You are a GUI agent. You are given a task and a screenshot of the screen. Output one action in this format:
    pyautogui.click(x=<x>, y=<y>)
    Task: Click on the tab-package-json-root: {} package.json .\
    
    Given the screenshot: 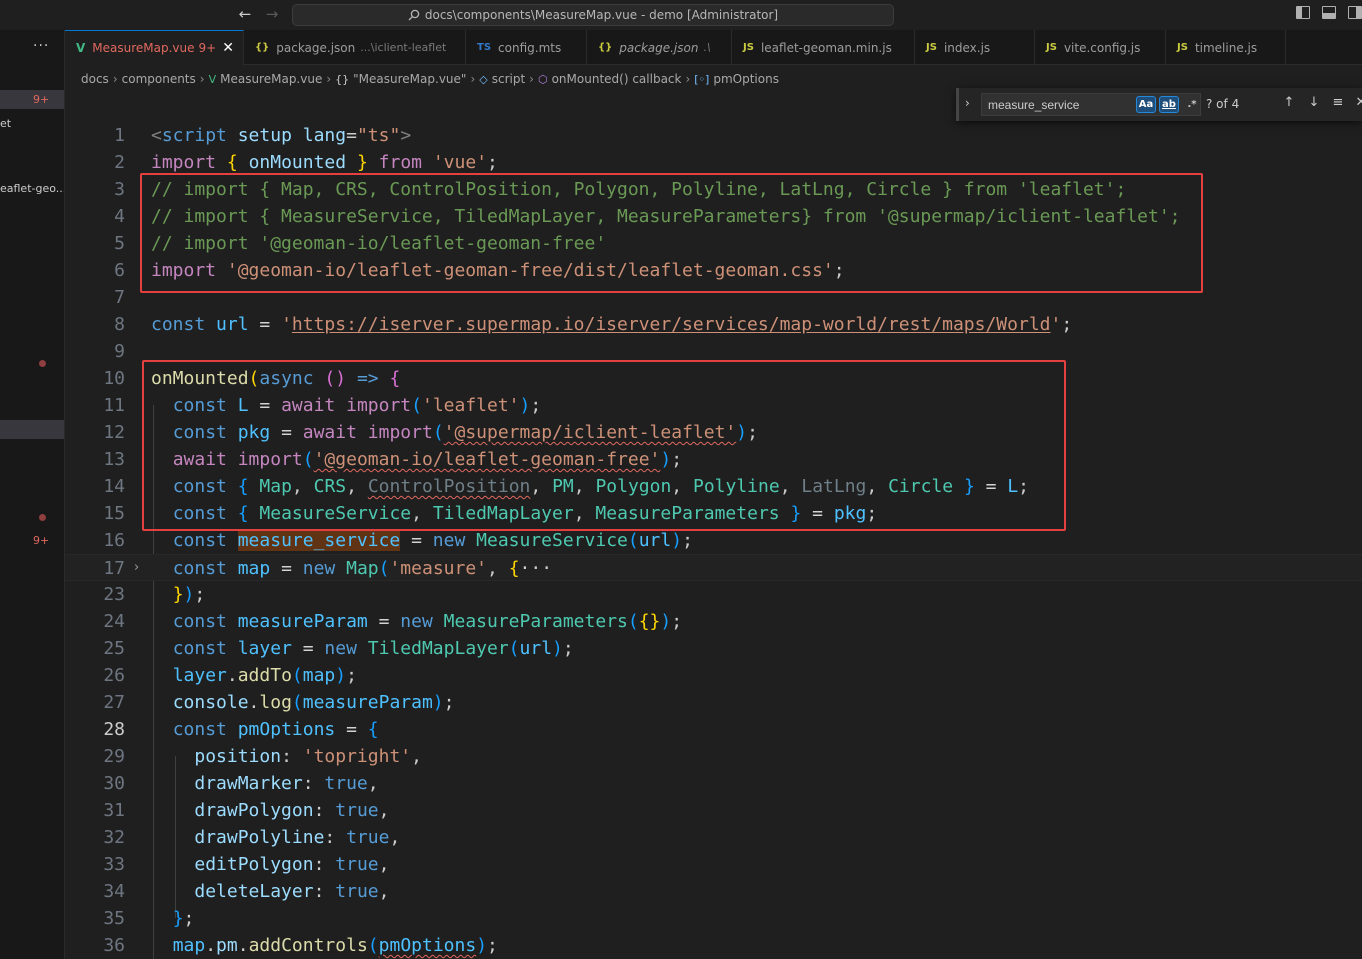 What is the action you would take?
    pyautogui.click(x=659, y=47)
    